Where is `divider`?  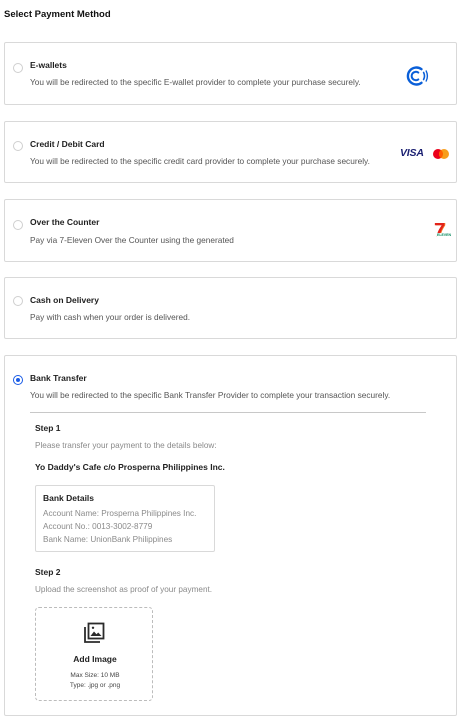 divider is located at coordinates (228, 412).